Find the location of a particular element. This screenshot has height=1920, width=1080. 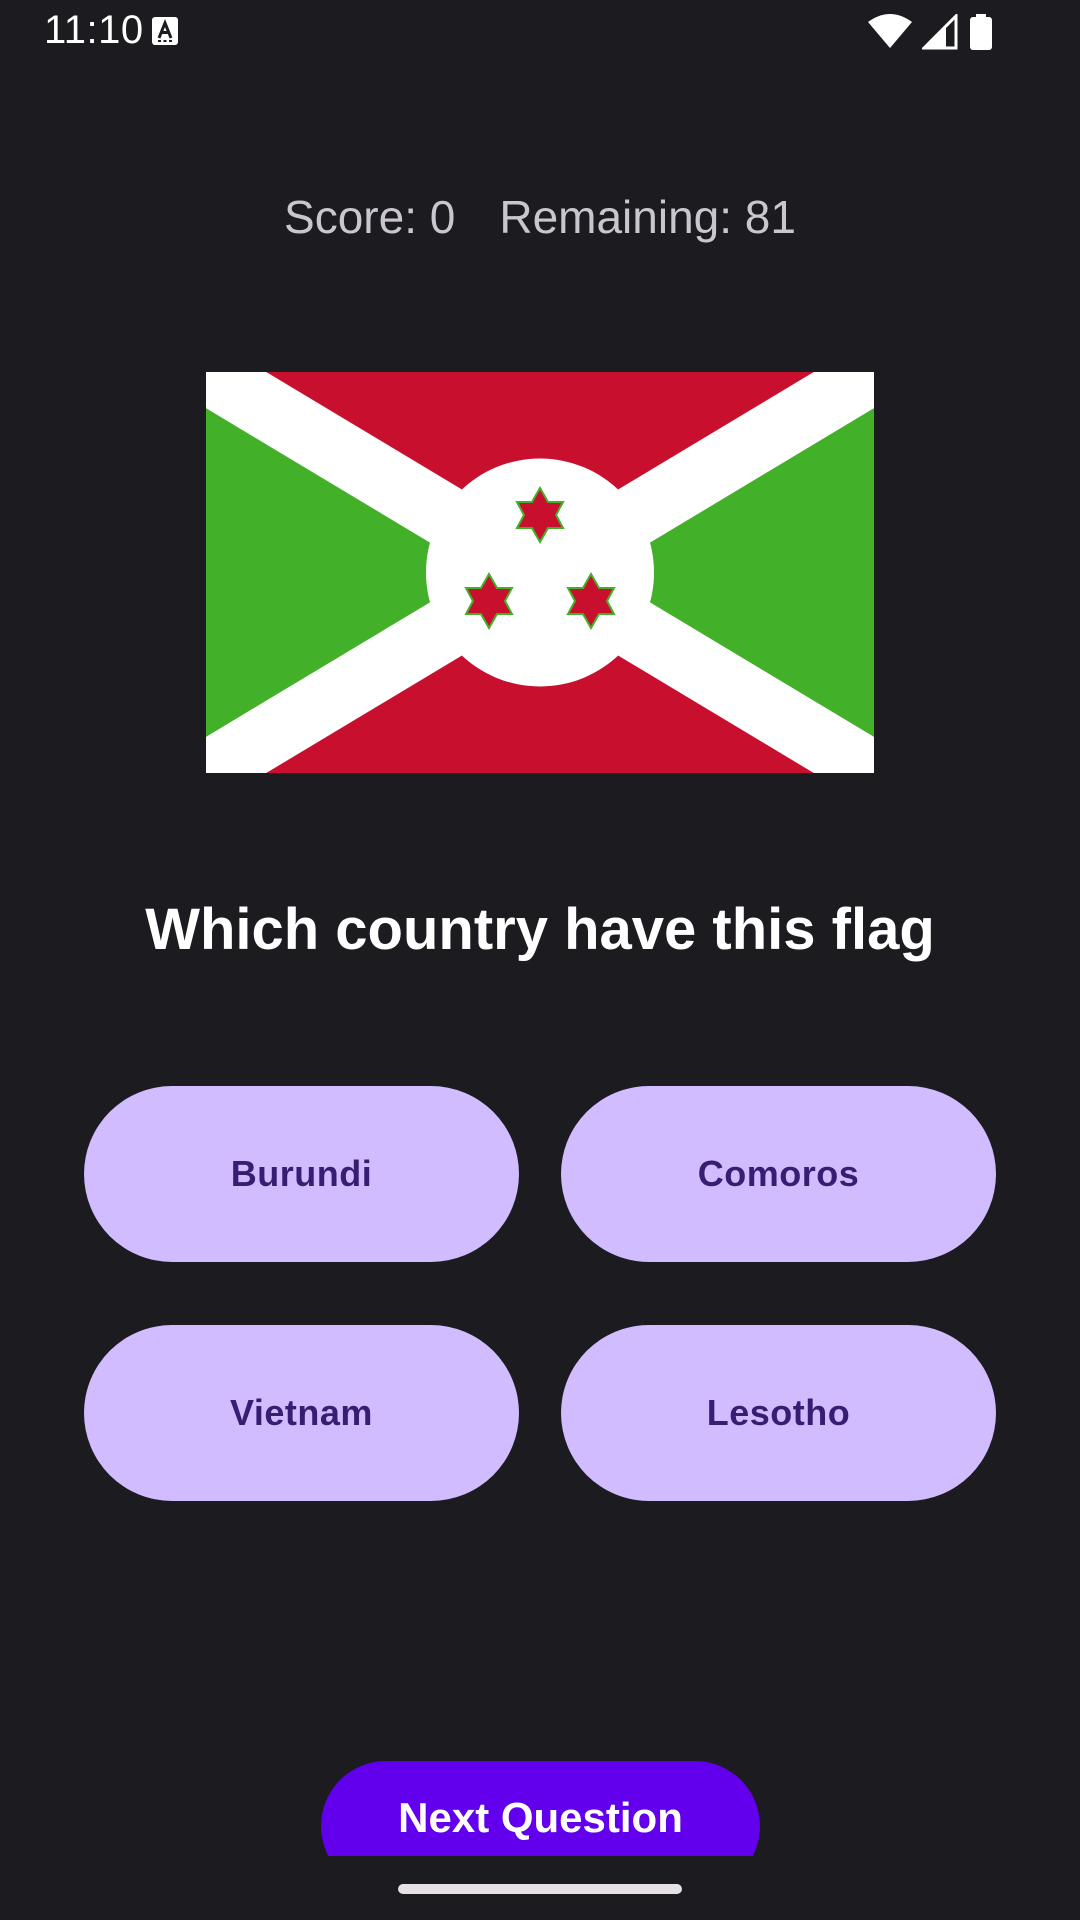

answer-button-1: Burundi is located at coordinates (301, 1174).